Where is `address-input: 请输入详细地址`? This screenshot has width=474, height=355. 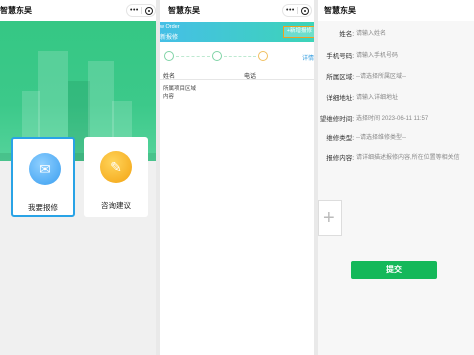 address-input: 请输入详细地址 is located at coordinates (377, 96).